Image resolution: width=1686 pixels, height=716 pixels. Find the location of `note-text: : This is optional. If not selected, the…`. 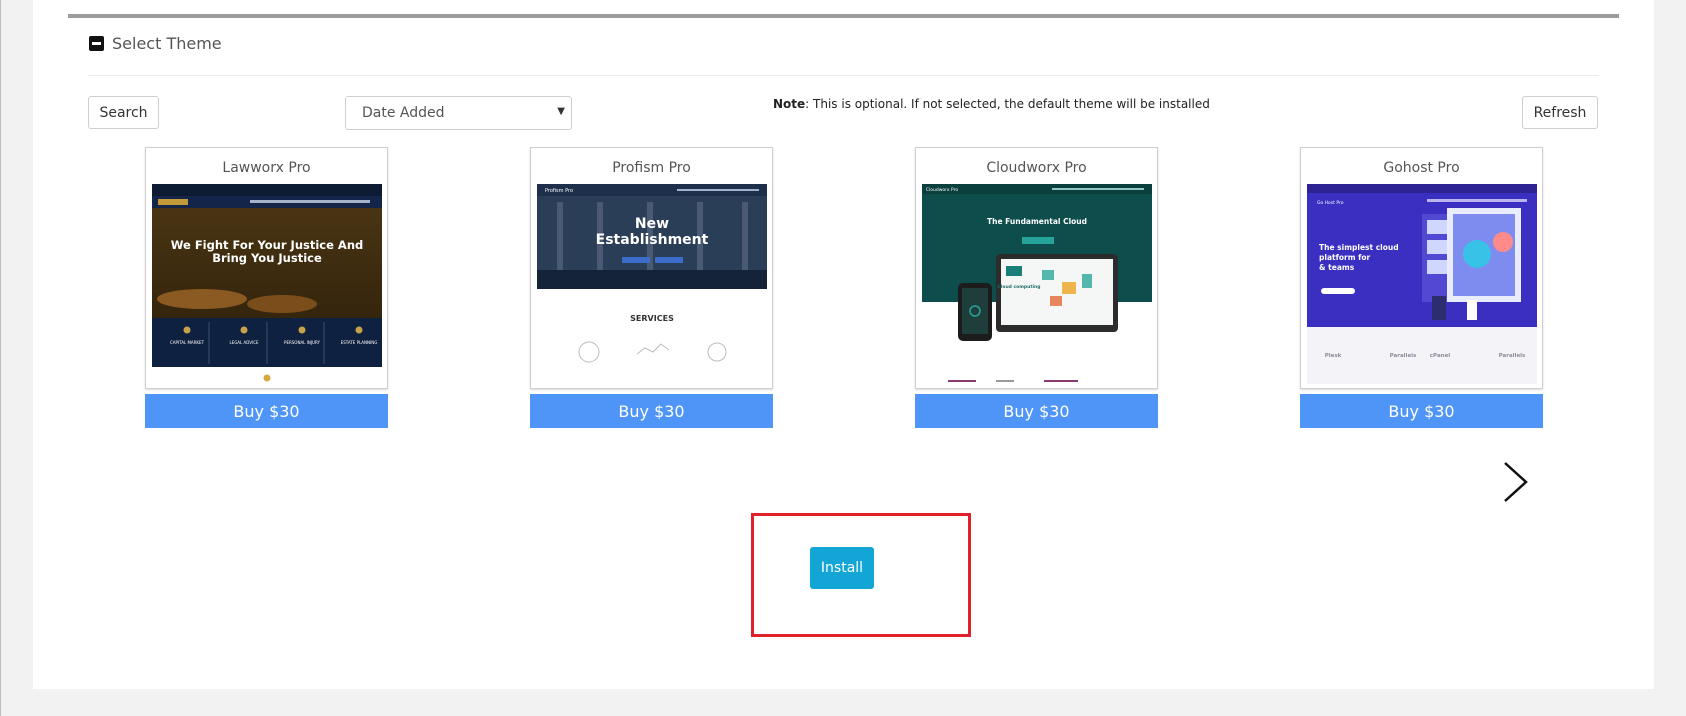

note-text: : This is optional. If not selected, the… is located at coordinates (1007, 104).